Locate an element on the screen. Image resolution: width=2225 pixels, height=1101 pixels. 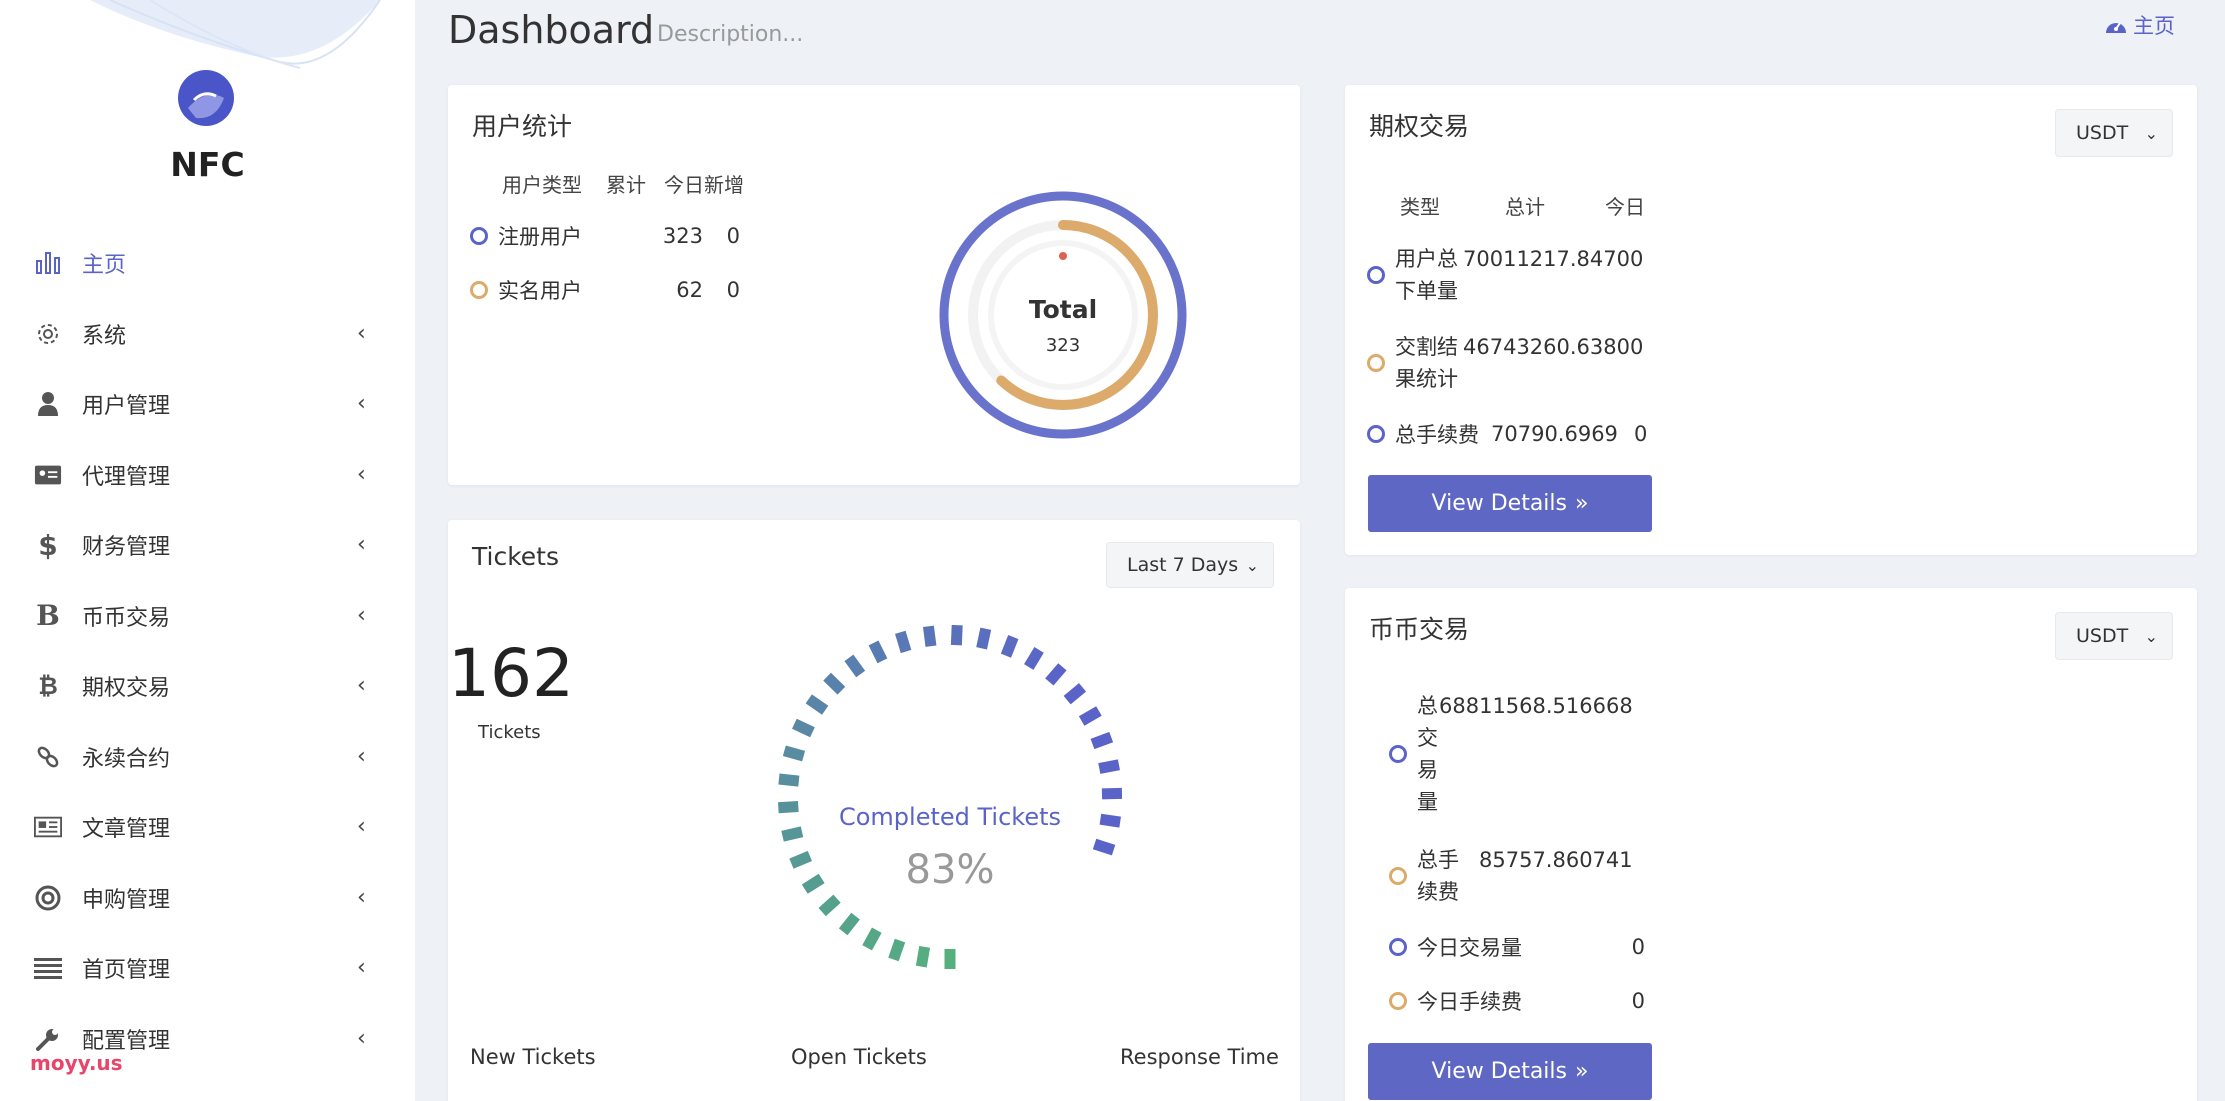
range-select: Last 7 Days ⌄ is located at coordinates (1190, 565).